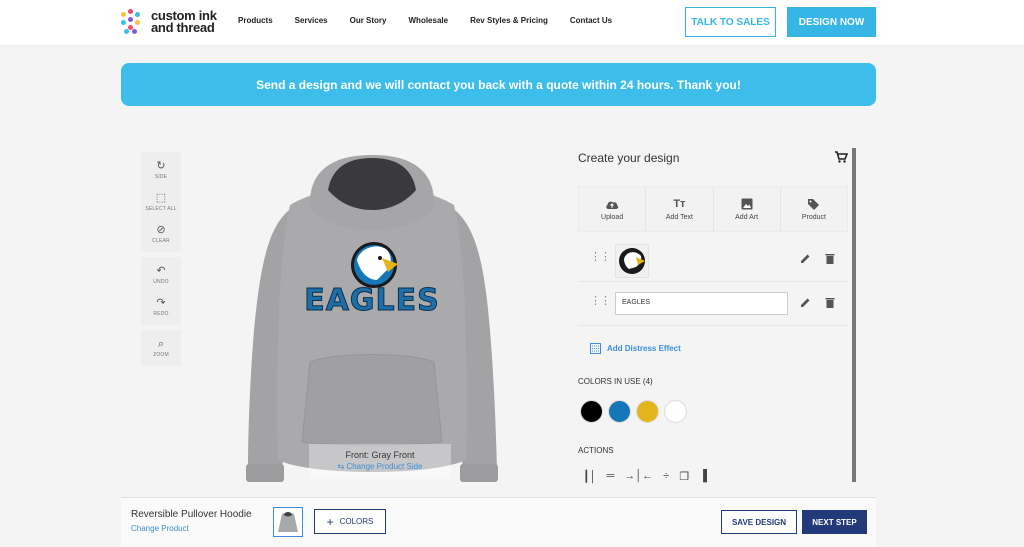  I want to click on color-swatch-gold, so click(647, 411).